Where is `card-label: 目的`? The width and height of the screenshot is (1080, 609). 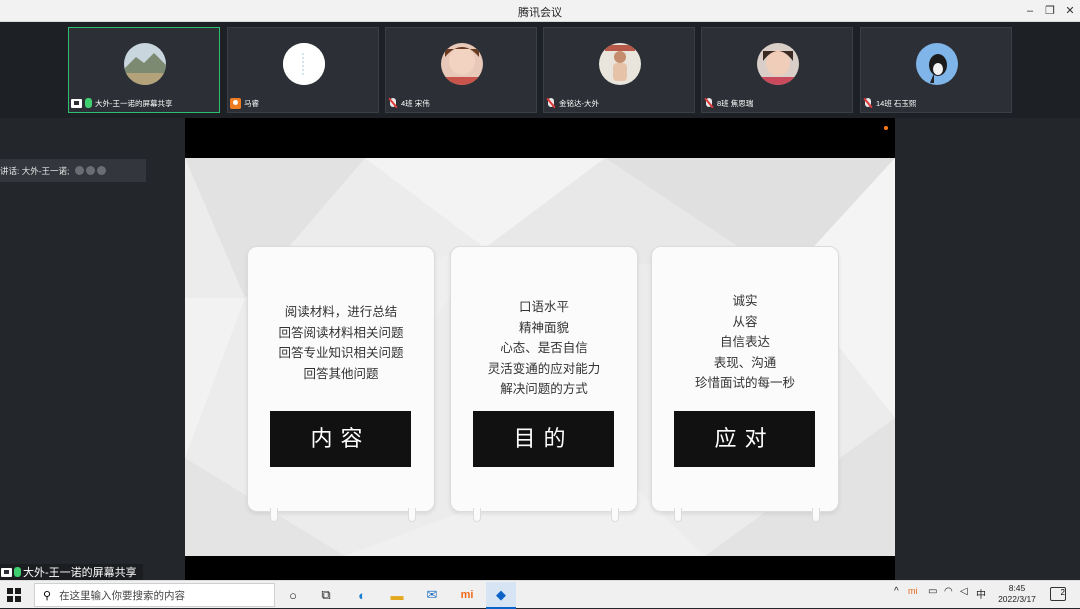 card-label: 目的 is located at coordinates (543, 439).